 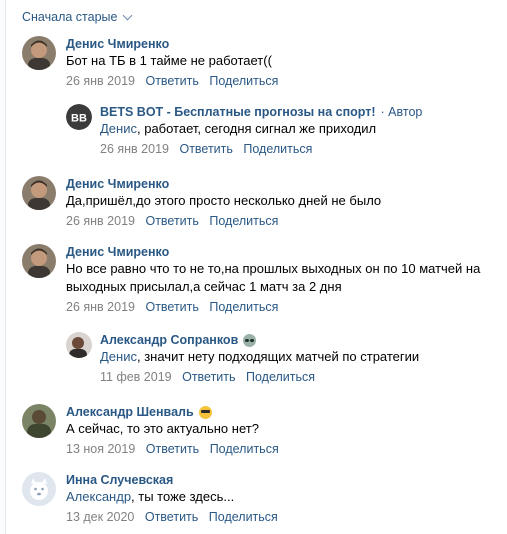 I want to click on comment-date: 13 ноя 2019, so click(x=100, y=449).